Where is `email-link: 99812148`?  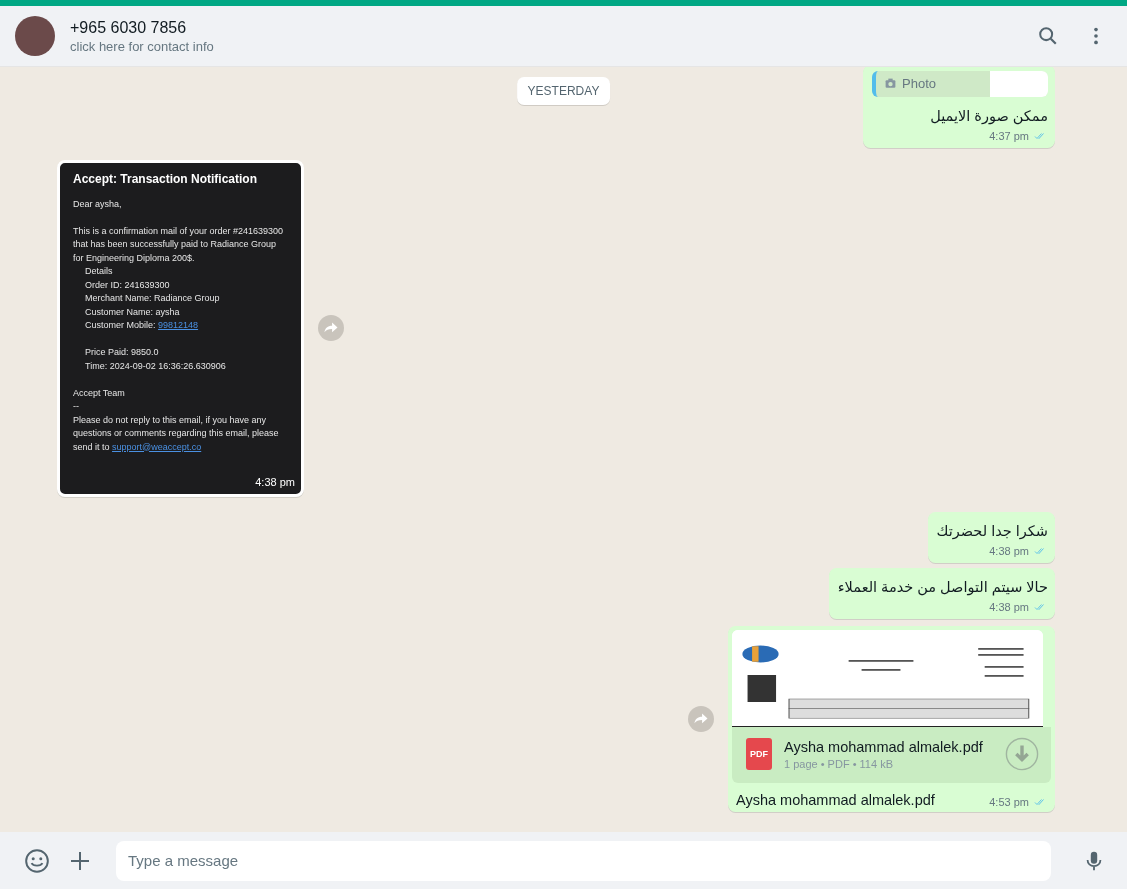
email-link: 99812148 is located at coordinates (178, 325).